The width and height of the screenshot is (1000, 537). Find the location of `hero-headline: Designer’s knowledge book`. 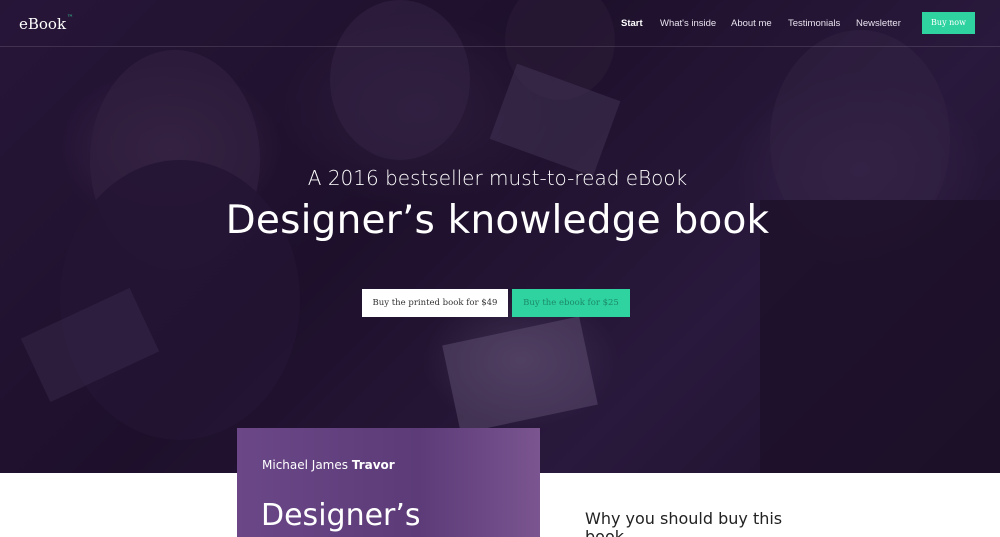

hero-headline: Designer’s knowledge book is located at coordinates (497, 220).